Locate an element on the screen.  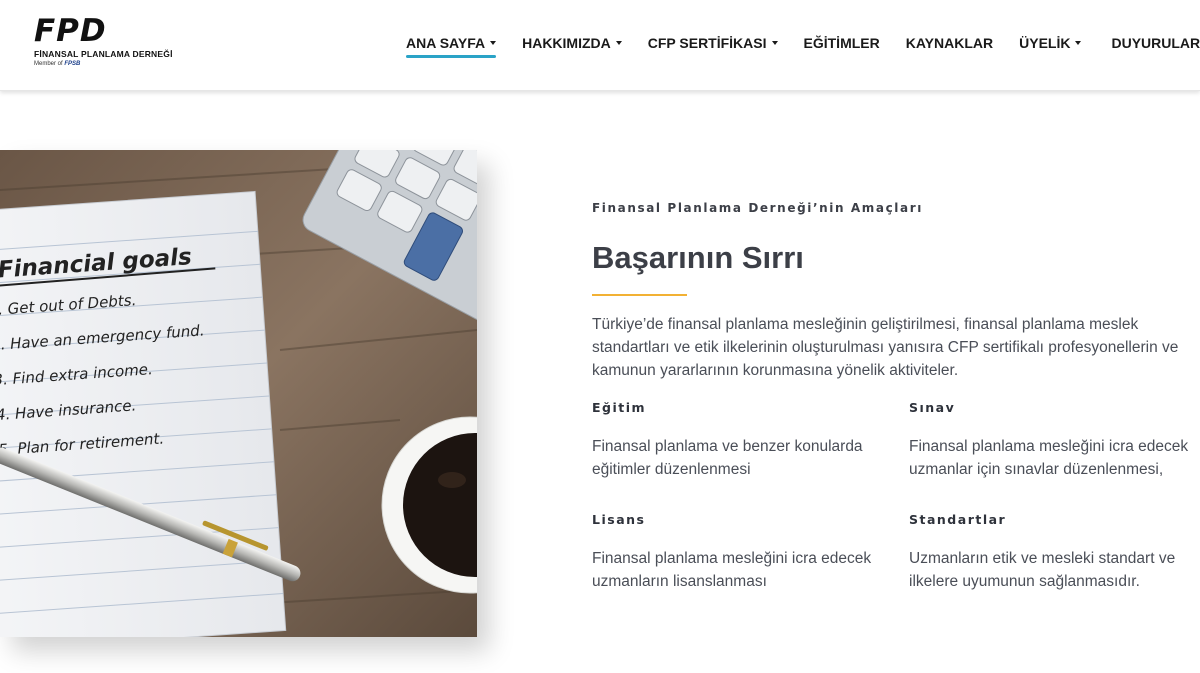
nav-item-uyelik: ÜYELİK is located at coordinates (1050, 43).